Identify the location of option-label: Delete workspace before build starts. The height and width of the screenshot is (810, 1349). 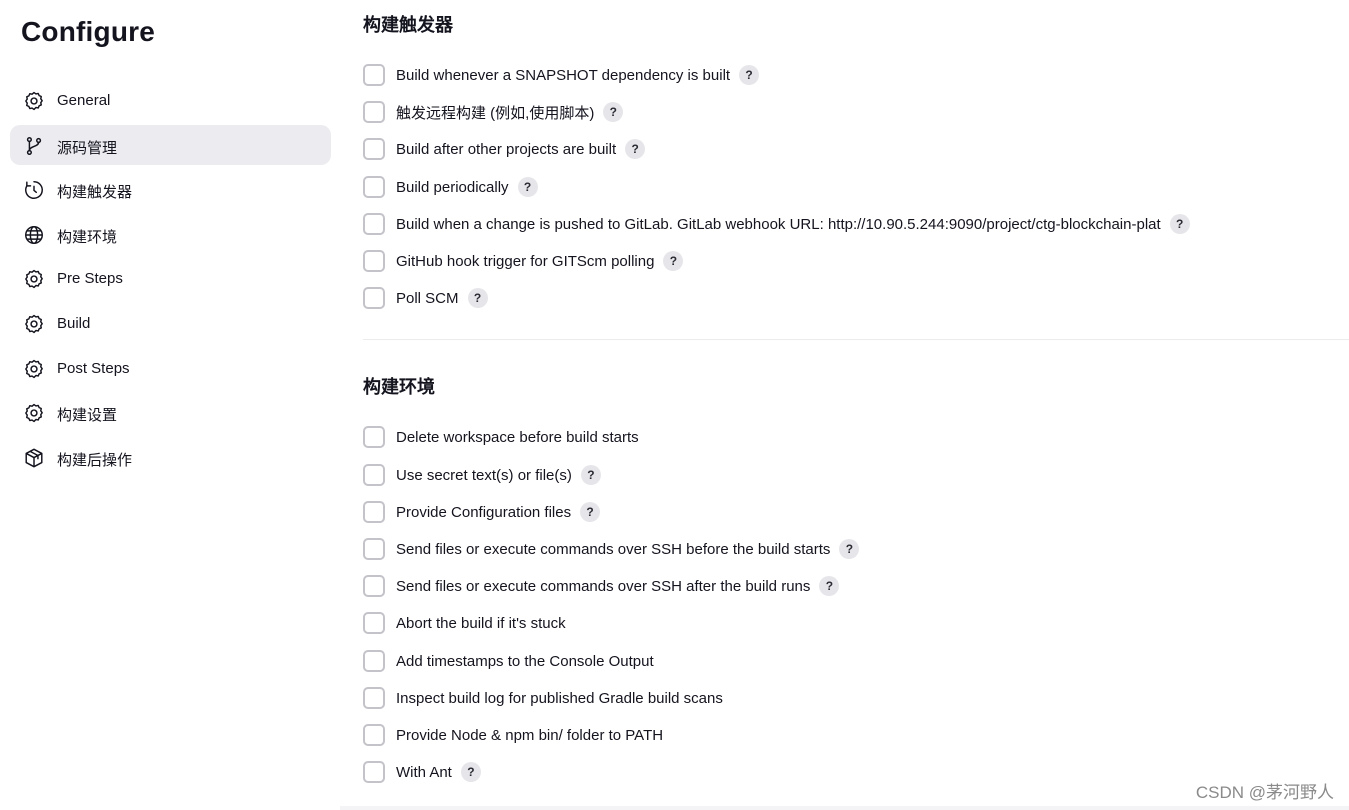
(517, 437).